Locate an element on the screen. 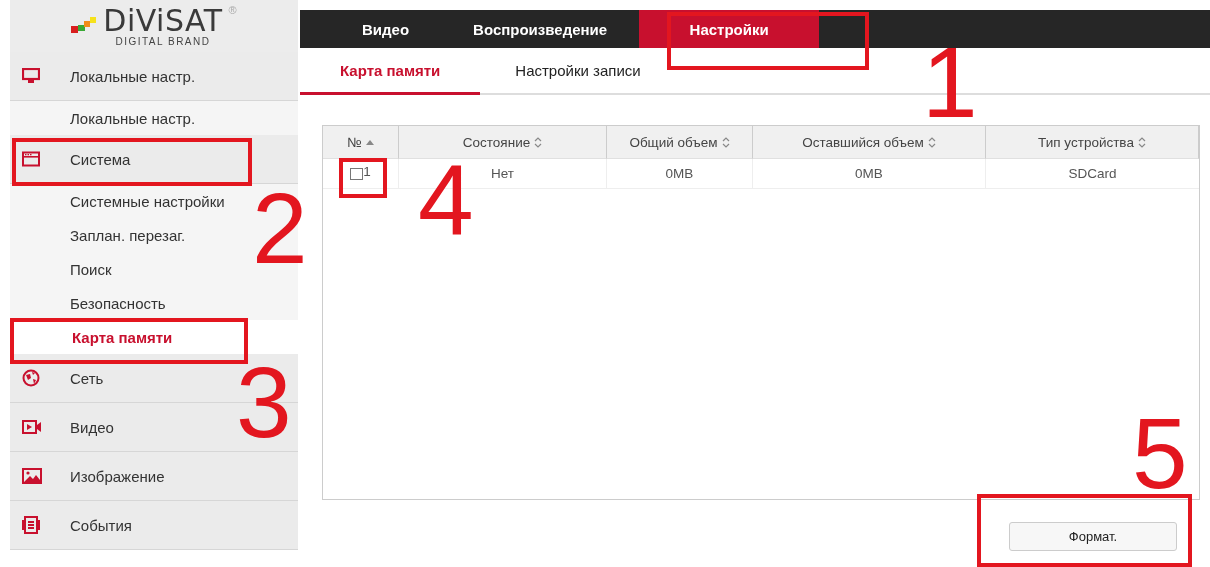 This screenshot has height=567, width=1210. sidebar-item: Изображение is located at coordinates (154, 476).